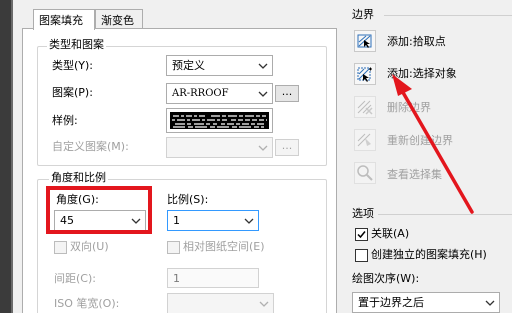 The height and width of the screenshot is (313, 512). I want to click on tab-hatch-label: 图案填充, so click(61, 20).